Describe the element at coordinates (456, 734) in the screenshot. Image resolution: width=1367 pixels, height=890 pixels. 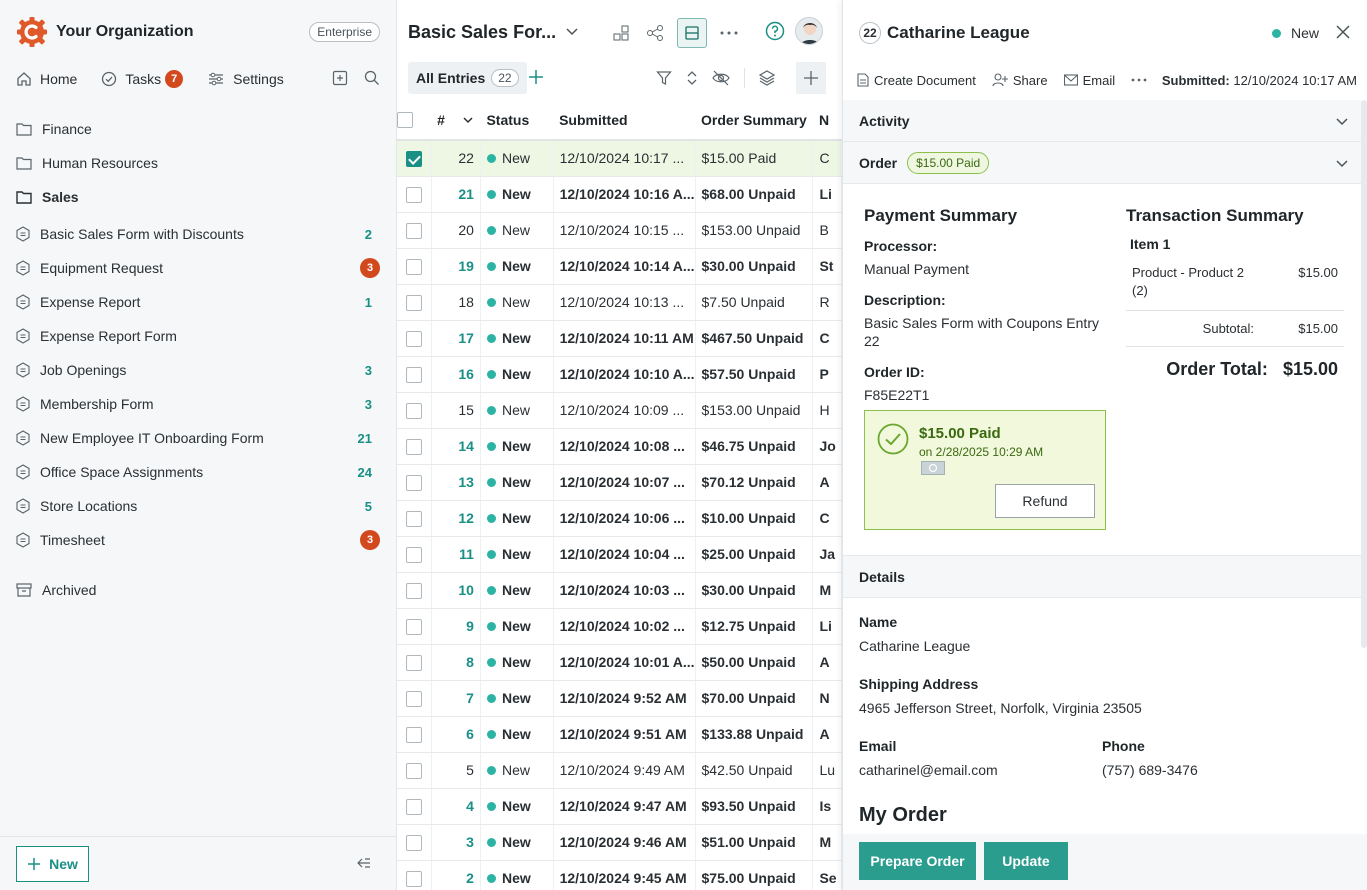
I see `entry-number-cell: 6` at that location.